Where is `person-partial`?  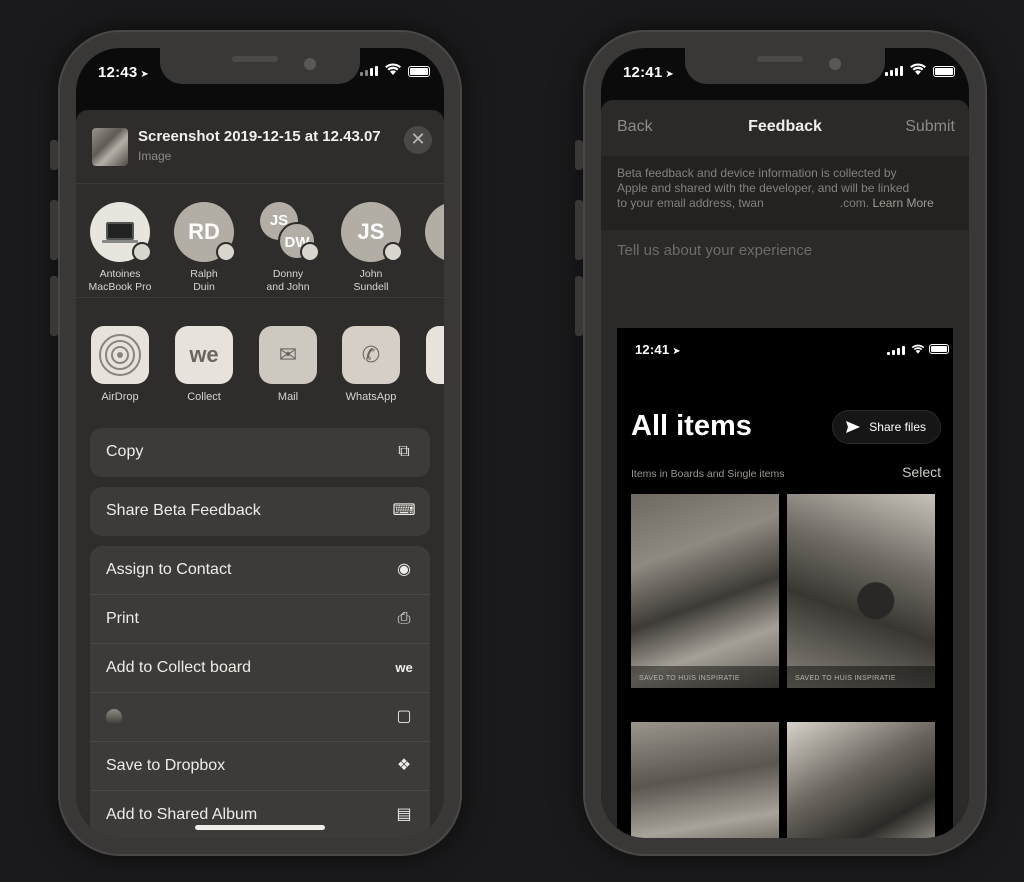 person-partial is located at coordinates (428, 232).